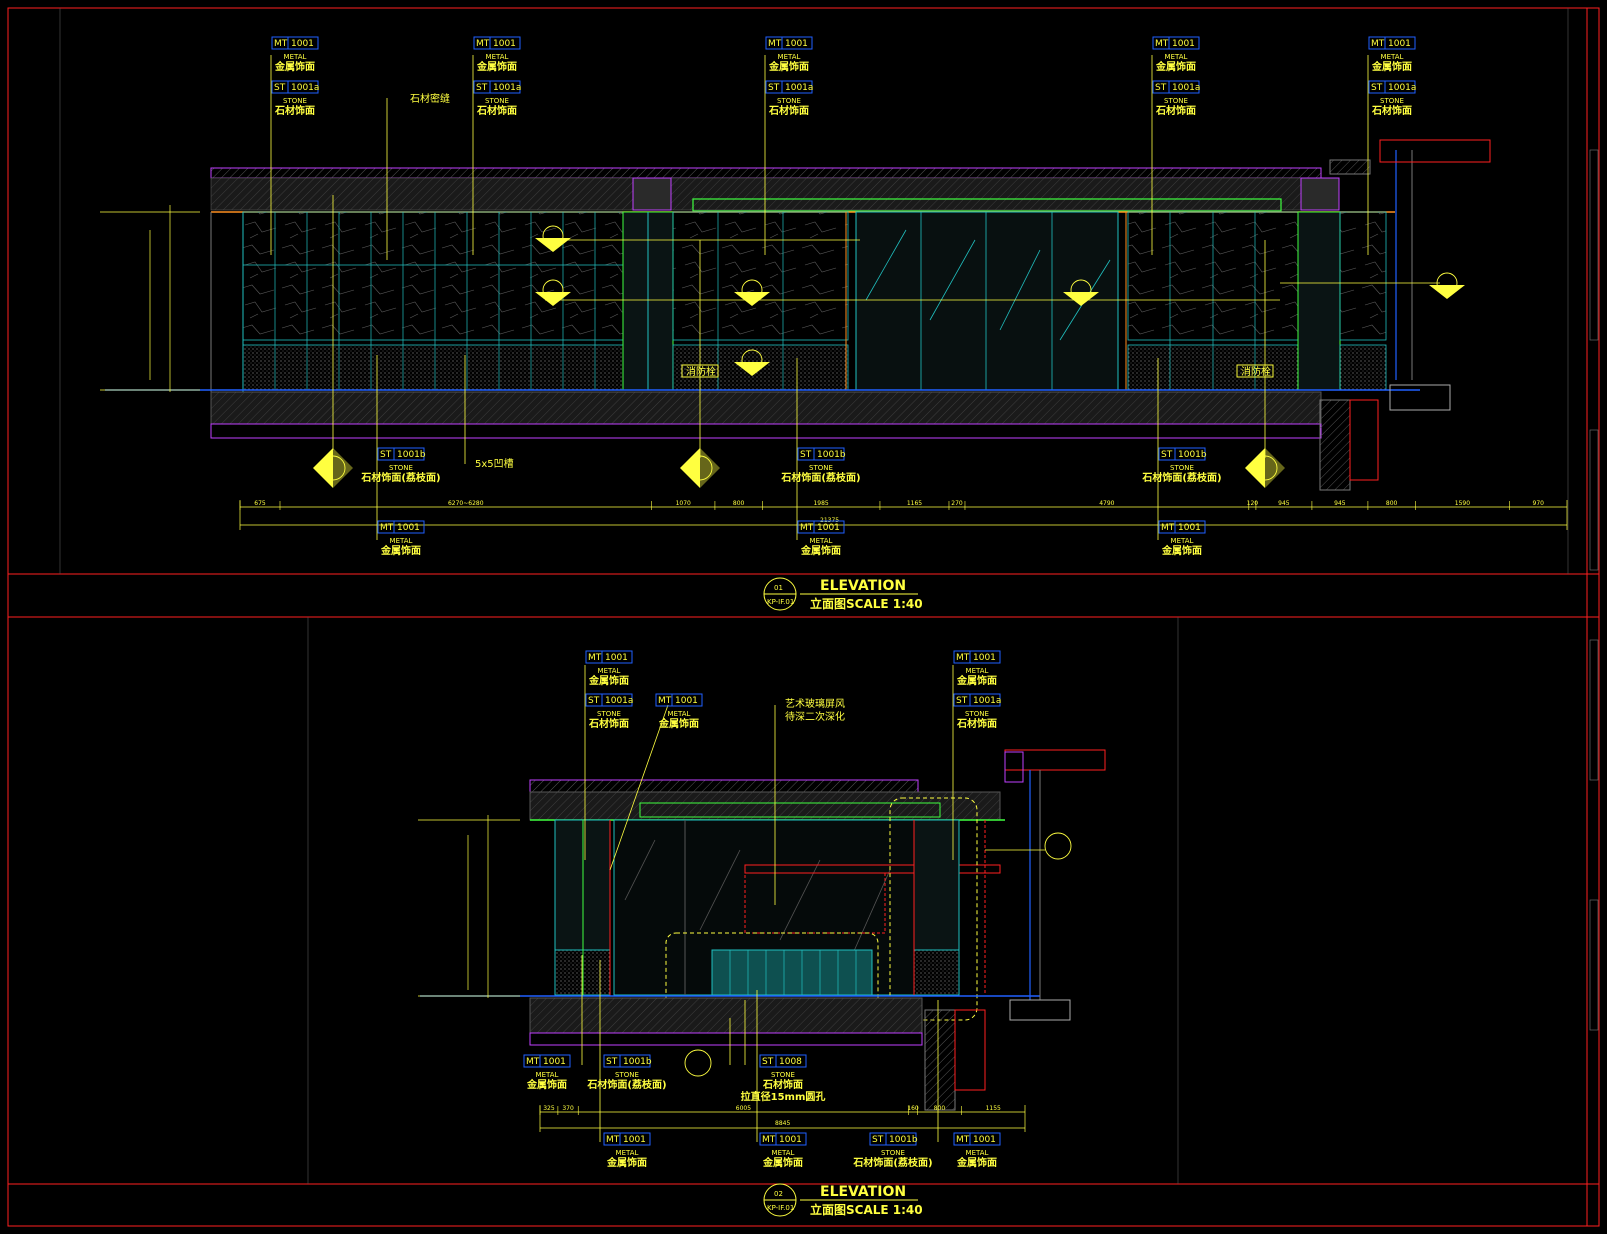 This screenshot has height=1234, width=1607. What do you see at coordinates (260, 503) in the screenshot?
I see `elev1-dim-value: 675` at bounding box center [260, 503].